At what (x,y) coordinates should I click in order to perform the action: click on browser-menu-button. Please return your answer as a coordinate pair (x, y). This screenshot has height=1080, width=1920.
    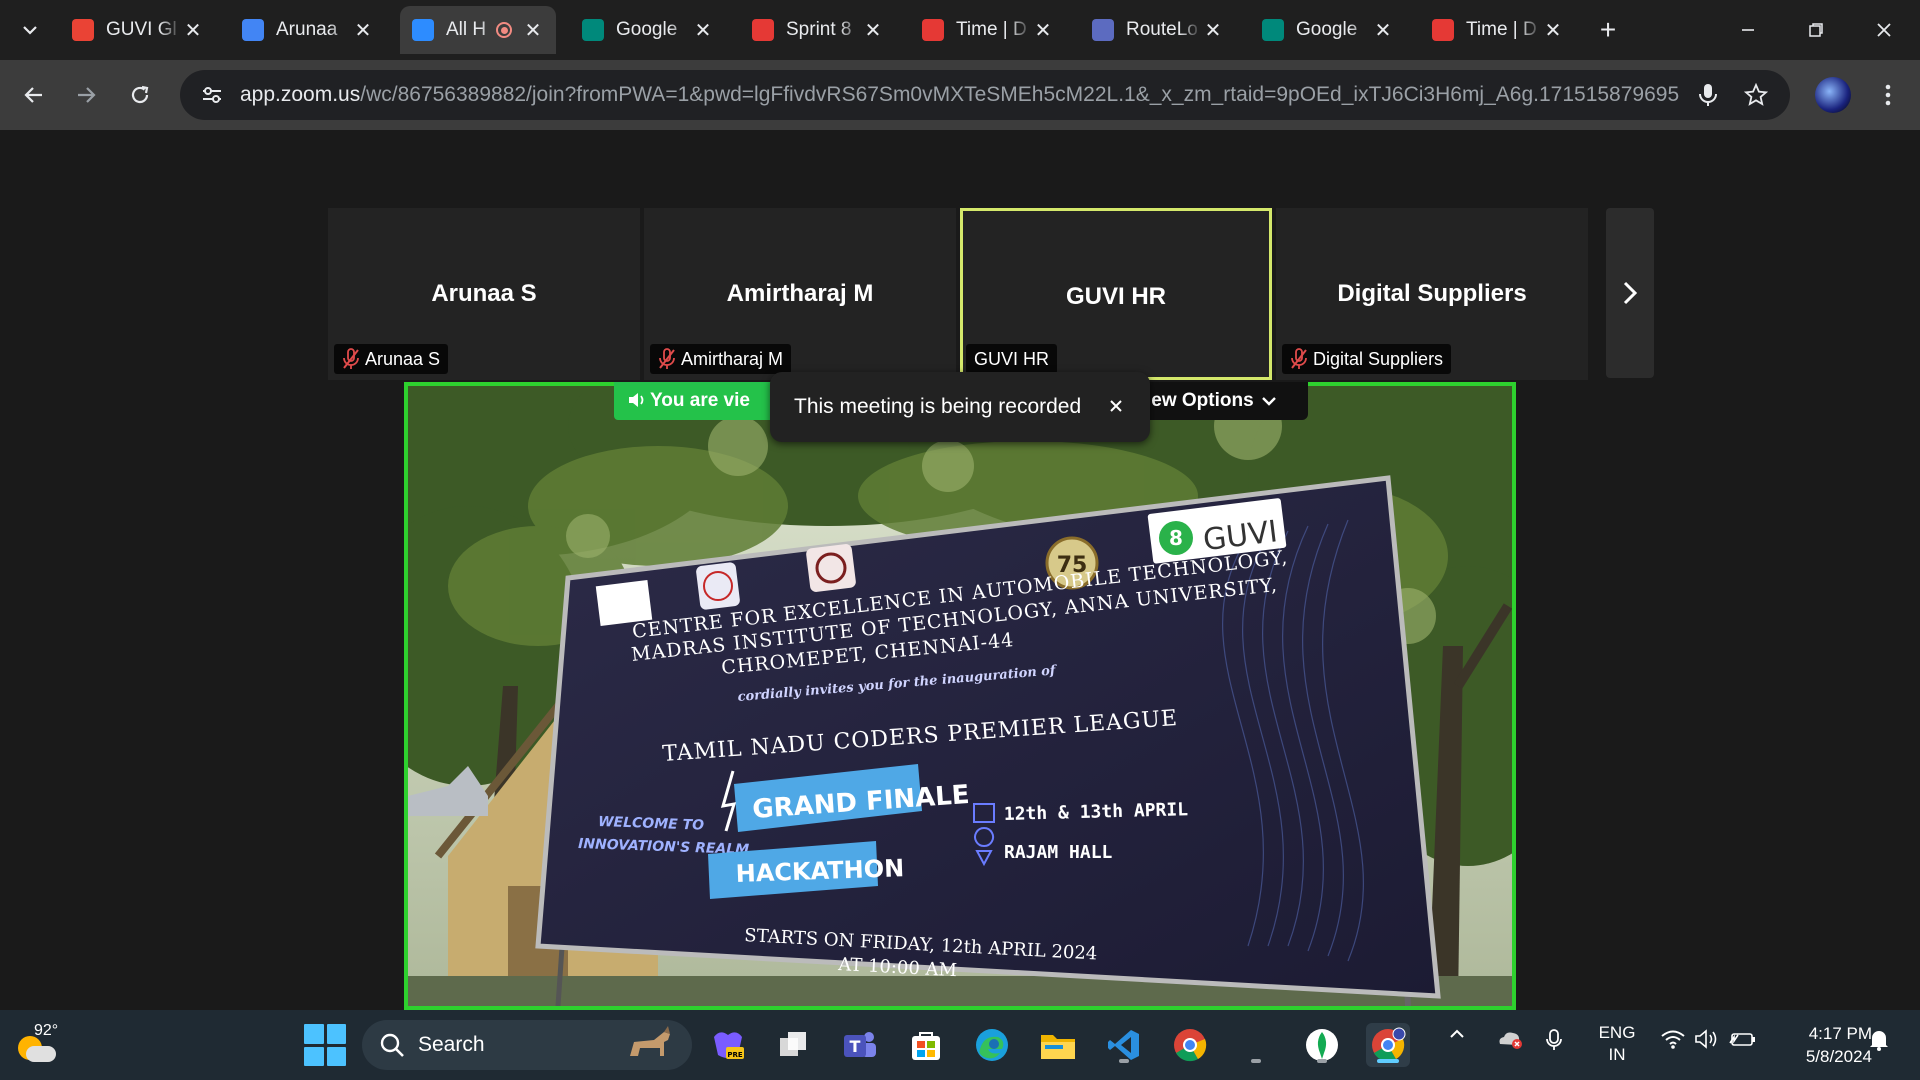
    Looking at the image, I should click on (1888, 95).